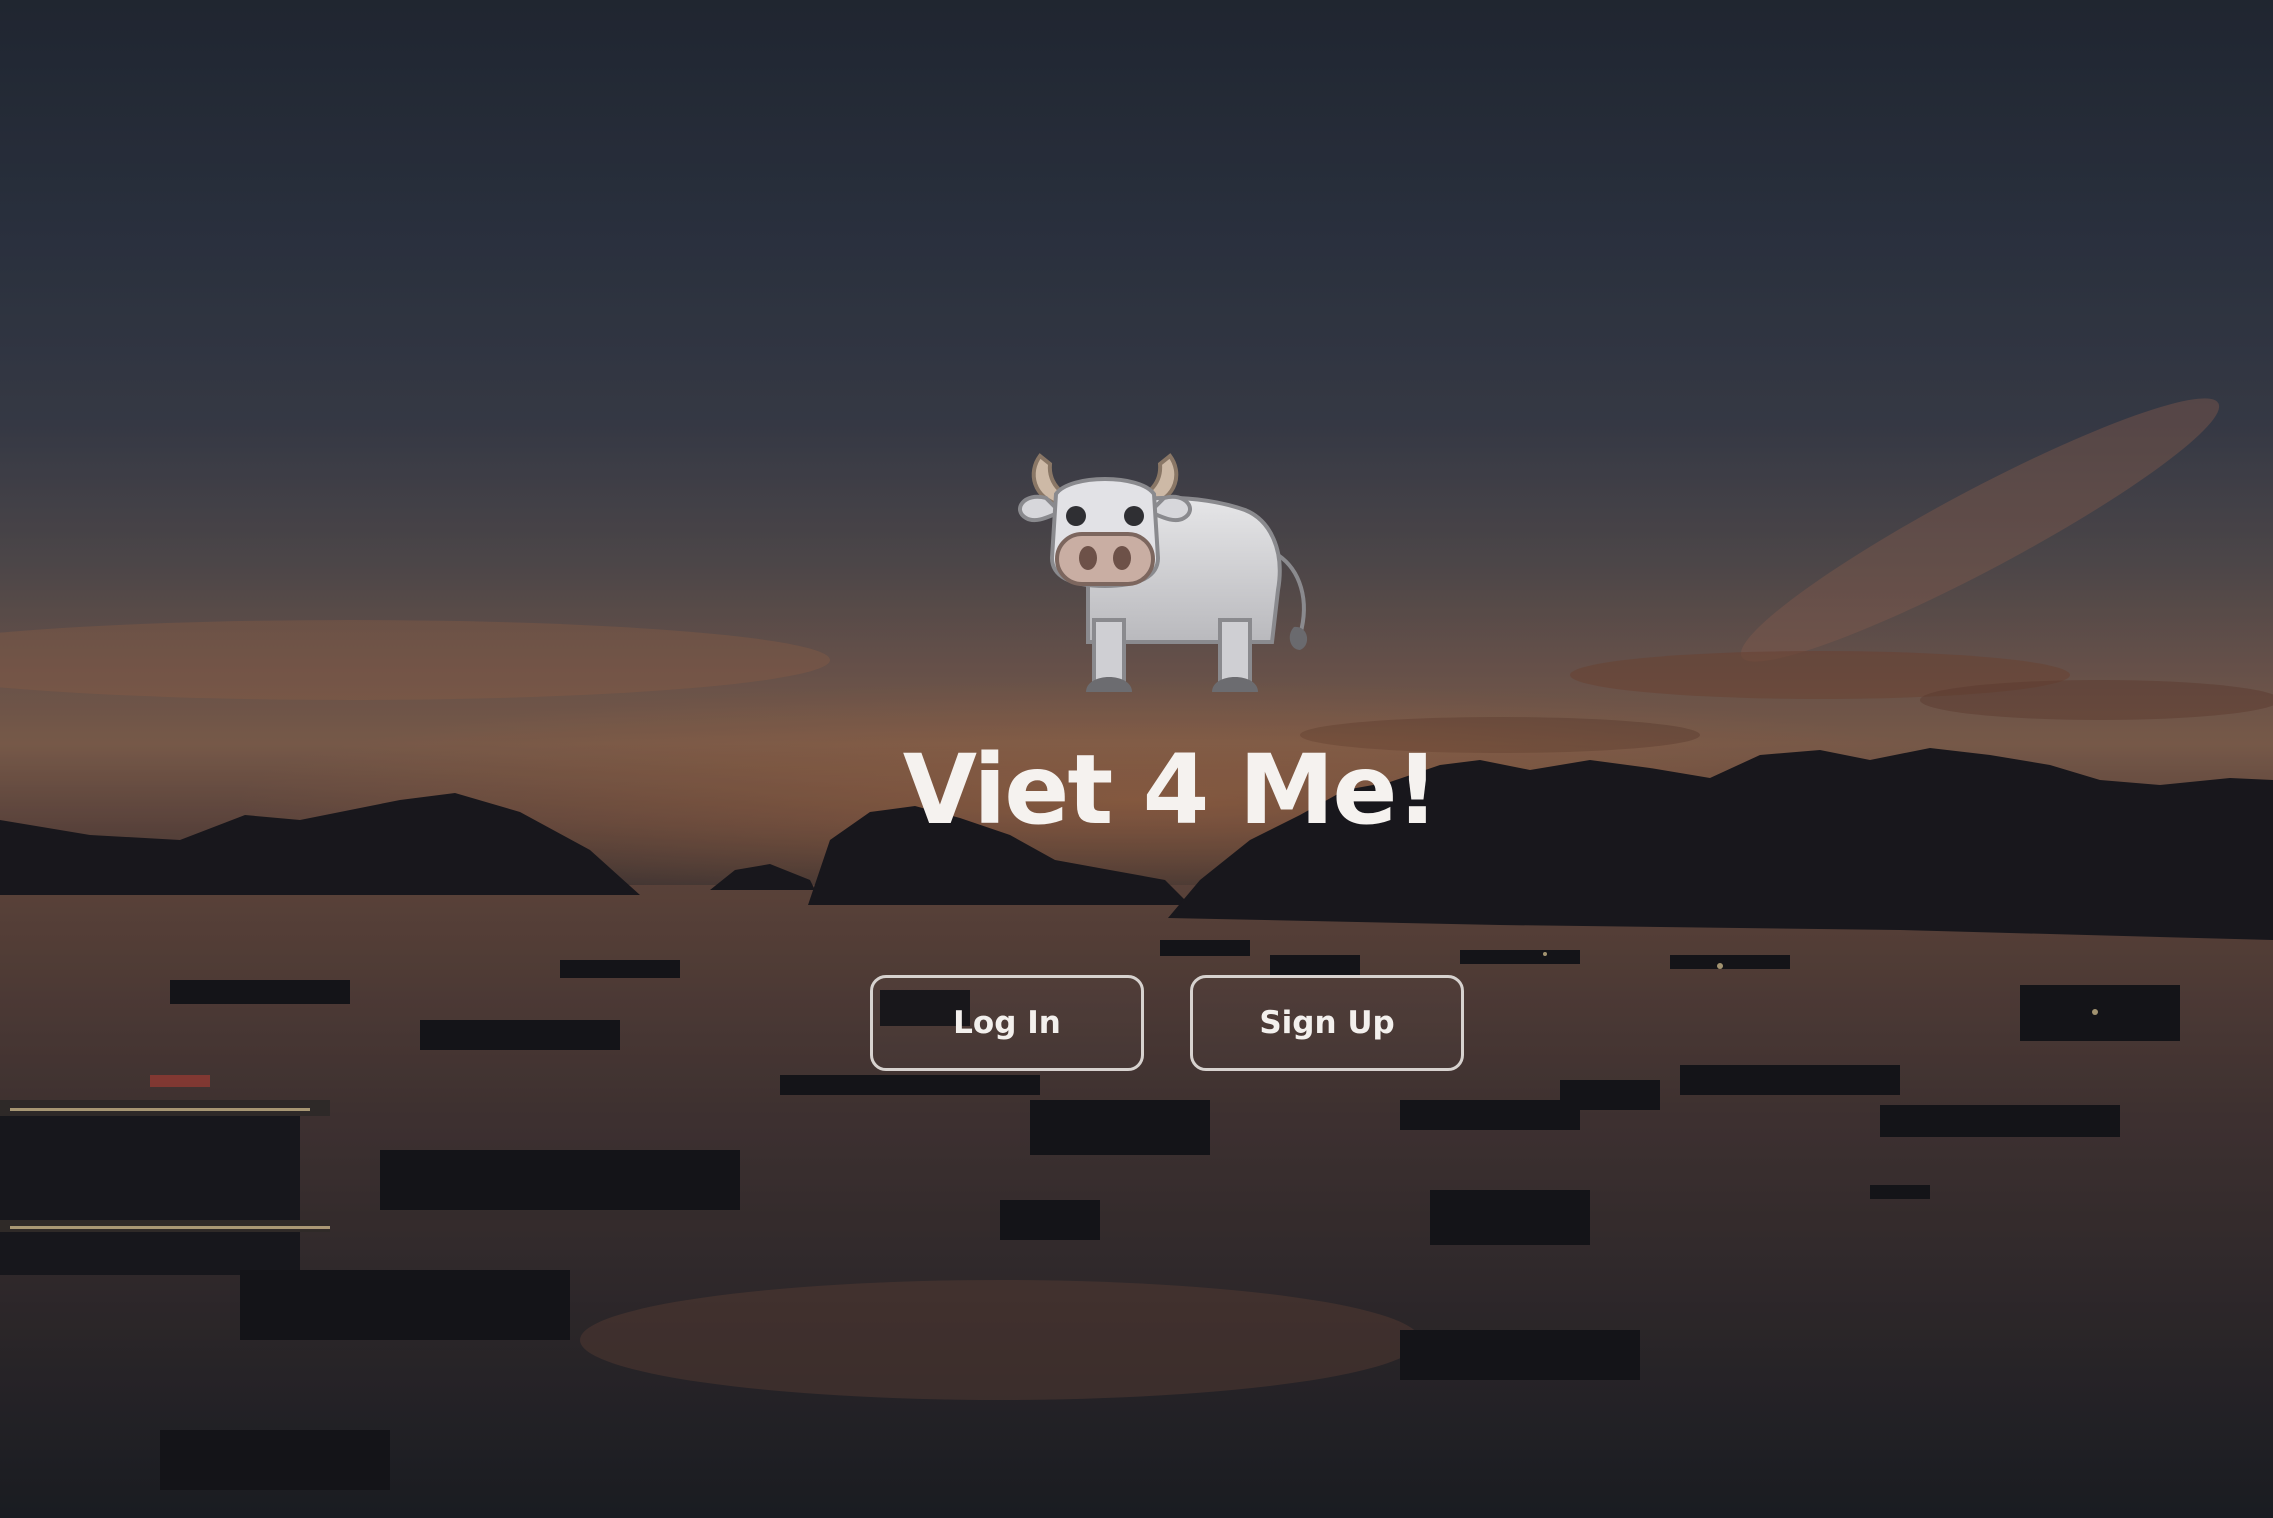  Describe the element at coordinates (1171, 790) in the screenshot. I see `app-title: Viet 4 Me!` at that location.